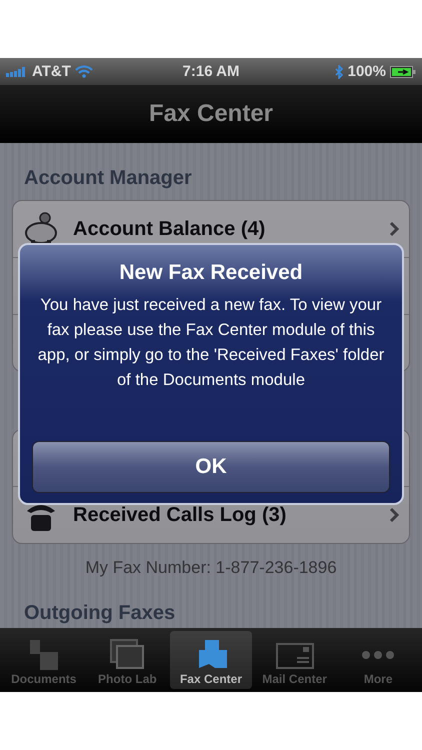 The height and width of the screenshot is (750, 422). What do you see at coordinates (211, 567) in the screenshot?
I see `fax-number-text: My Fax Number: 1-877-236-1896` at bounding box center [211, 567].